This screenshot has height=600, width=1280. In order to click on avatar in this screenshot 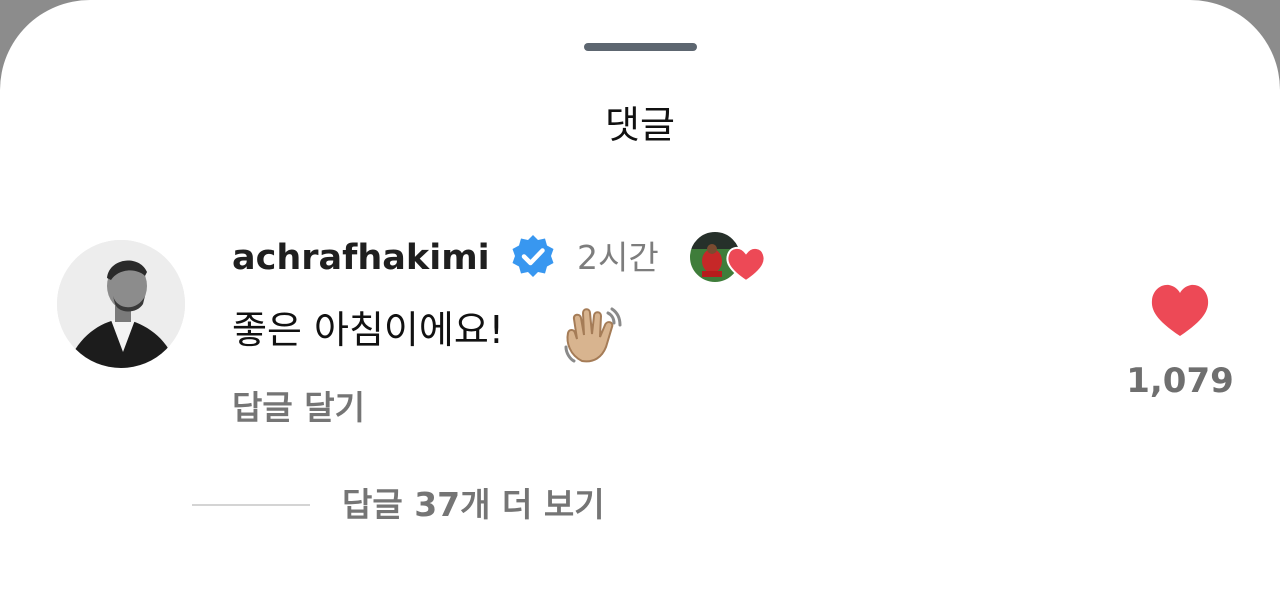, I will do `click(121, 304)`.